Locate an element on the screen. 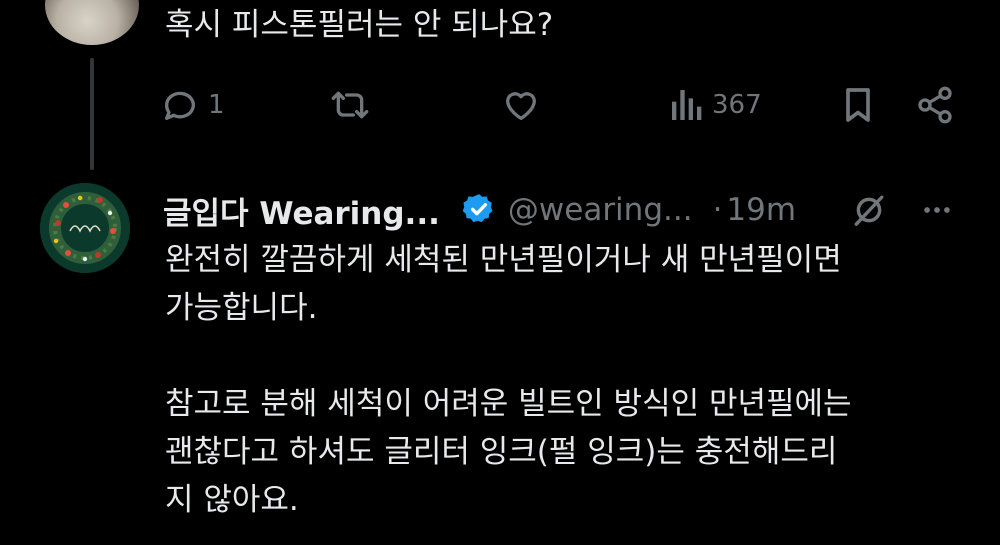 The width and height of the screenshot is (1000, 545). avatar-reply-author is located at coordinates (85, 228).